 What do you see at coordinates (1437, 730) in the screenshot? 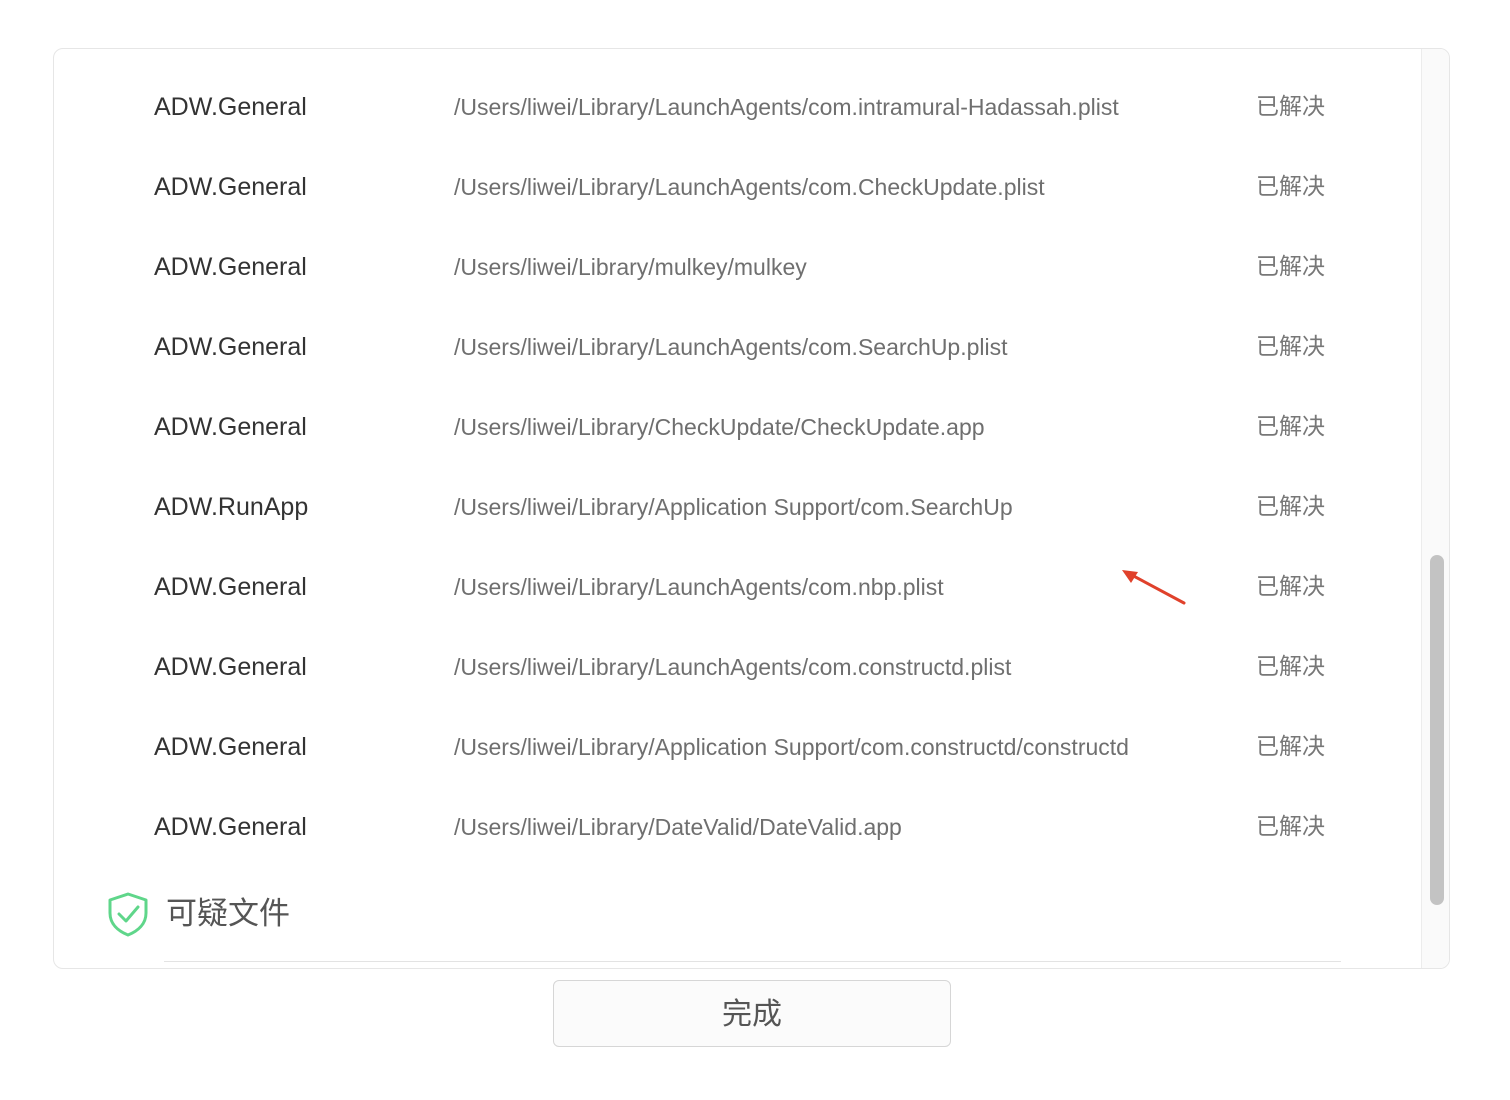
I see `scrollbar-thumb` at bounding box center [1437, 730].